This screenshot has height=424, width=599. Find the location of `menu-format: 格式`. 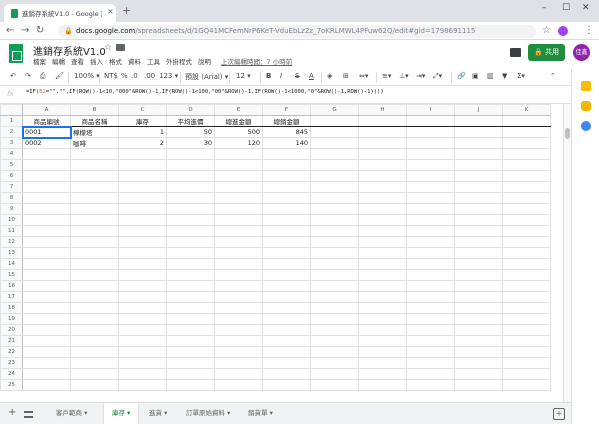

menu-format: 格式 is located at coordinates (115, 61).